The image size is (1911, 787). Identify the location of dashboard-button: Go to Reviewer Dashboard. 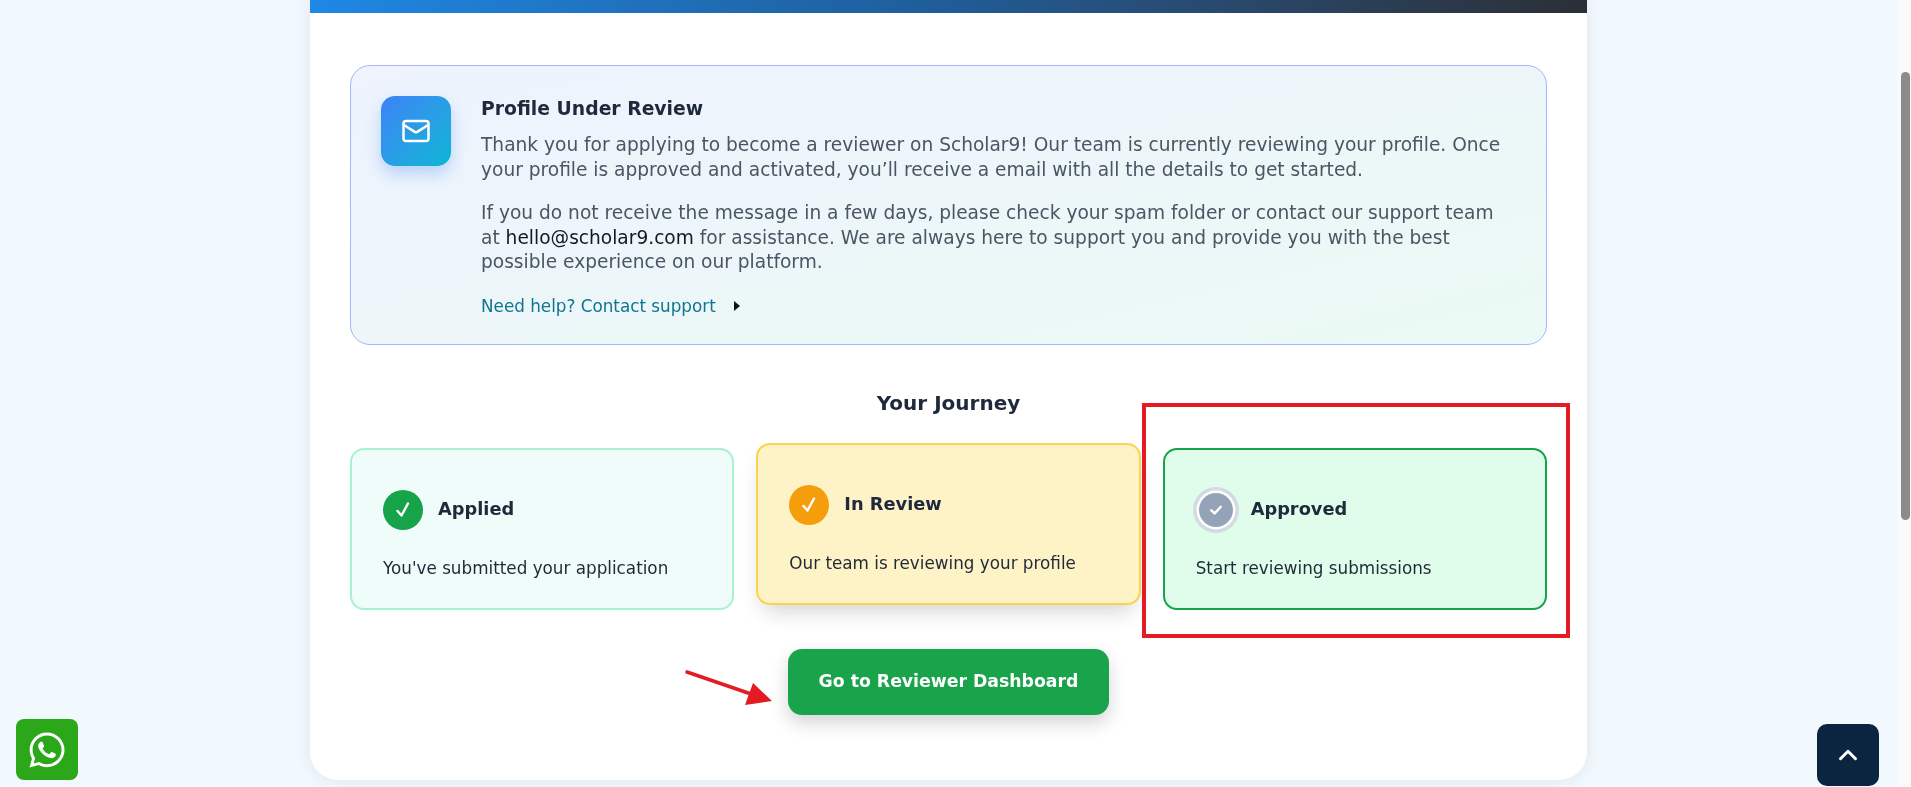
(948, 681).